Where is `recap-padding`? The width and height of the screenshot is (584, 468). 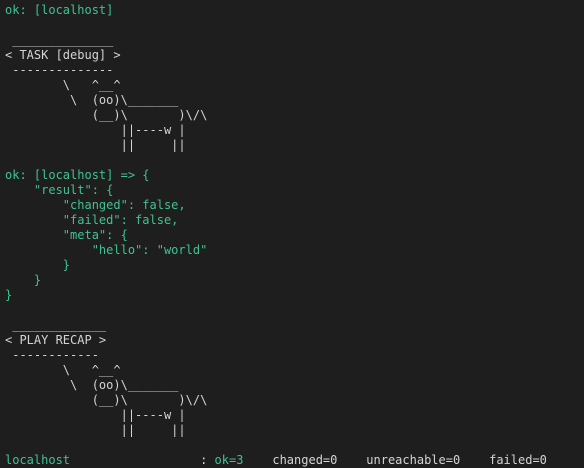
recap-padding is located at coordinates (135, 460).